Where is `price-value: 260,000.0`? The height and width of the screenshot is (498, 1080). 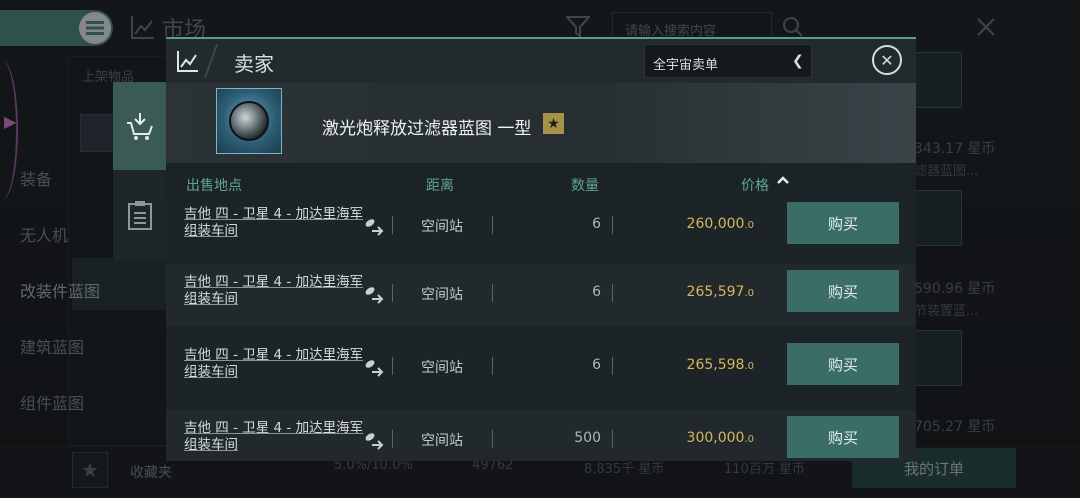 price-value: 260,000.0 is located at coordinates (700, 224).